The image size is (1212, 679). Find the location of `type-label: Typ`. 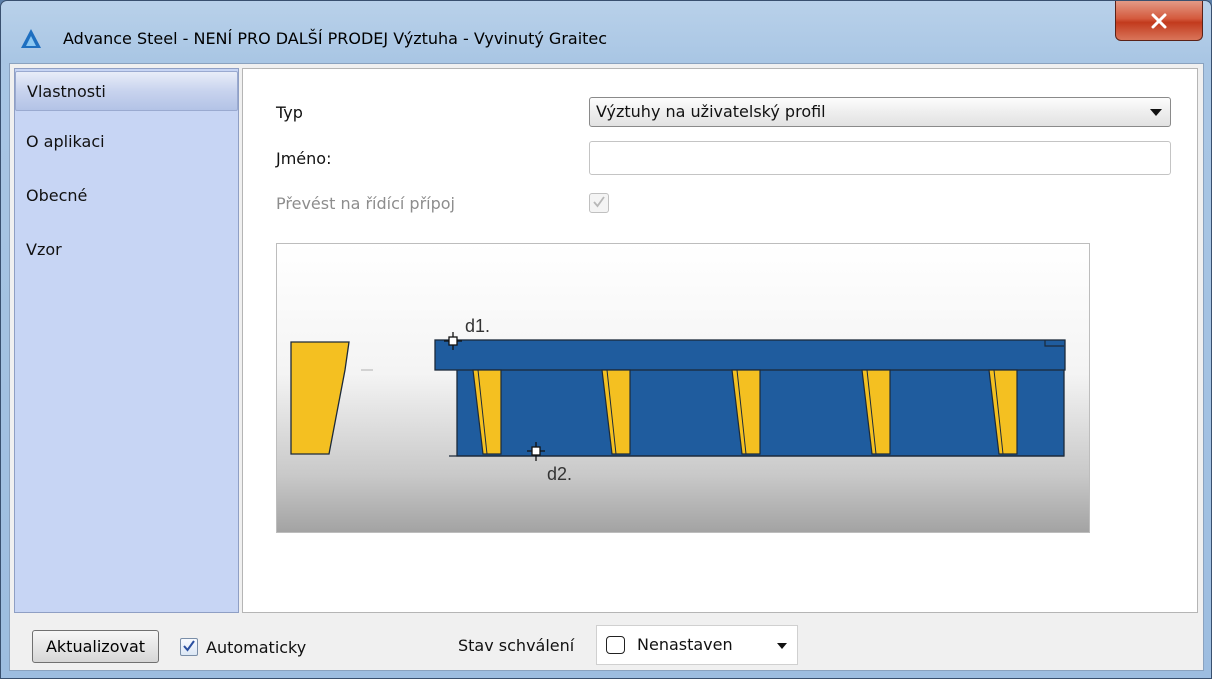

type-label: Typ is located at coordinates (289, 112).